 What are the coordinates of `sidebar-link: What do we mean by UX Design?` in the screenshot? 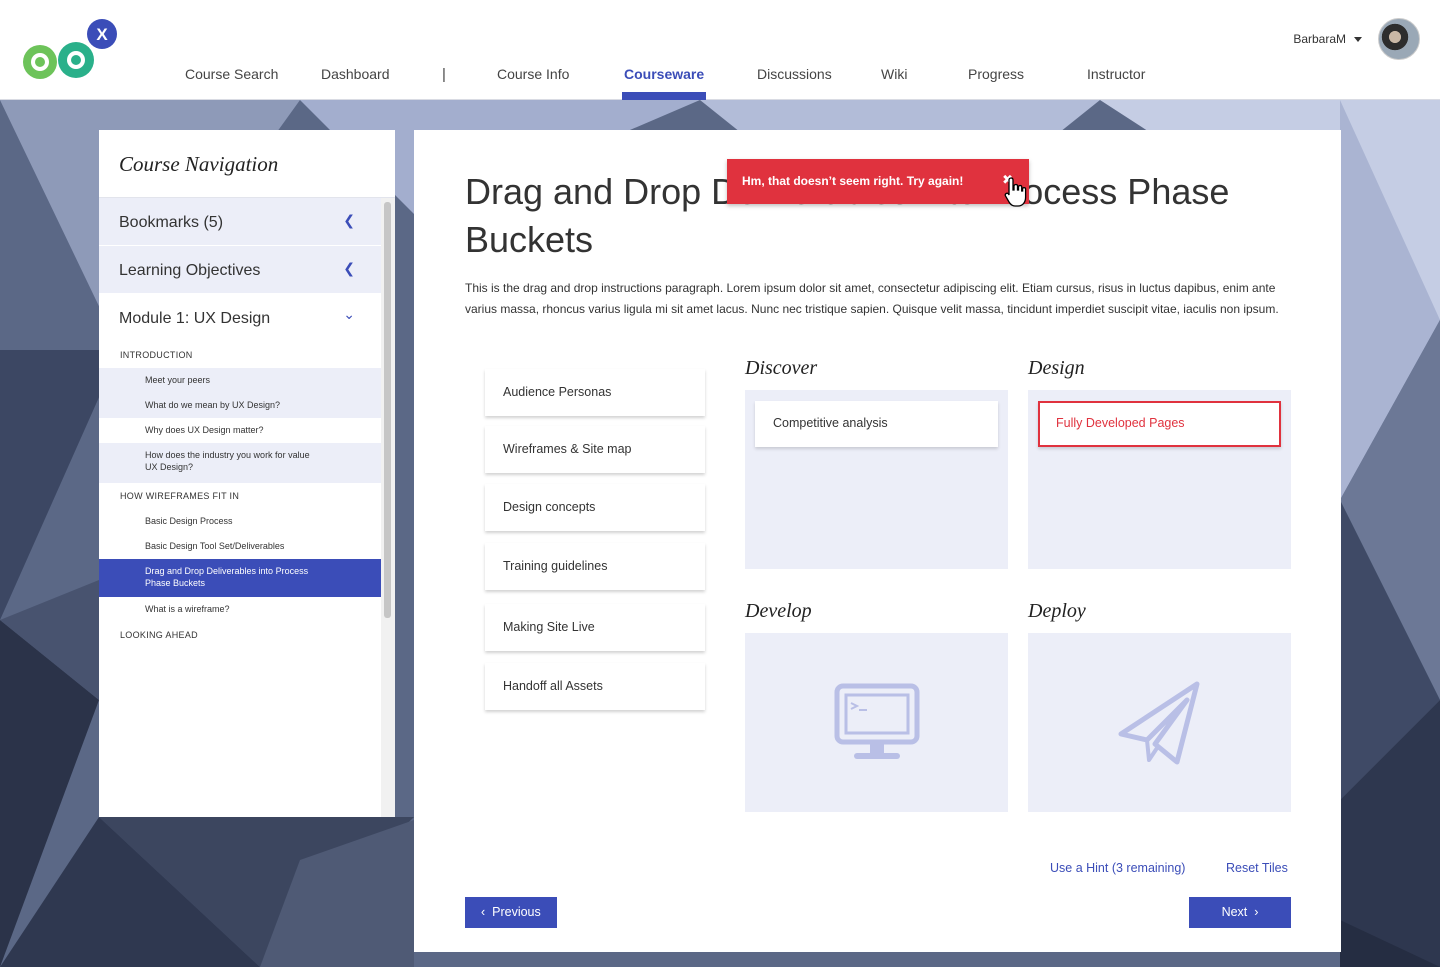 It's located at (240, 405).